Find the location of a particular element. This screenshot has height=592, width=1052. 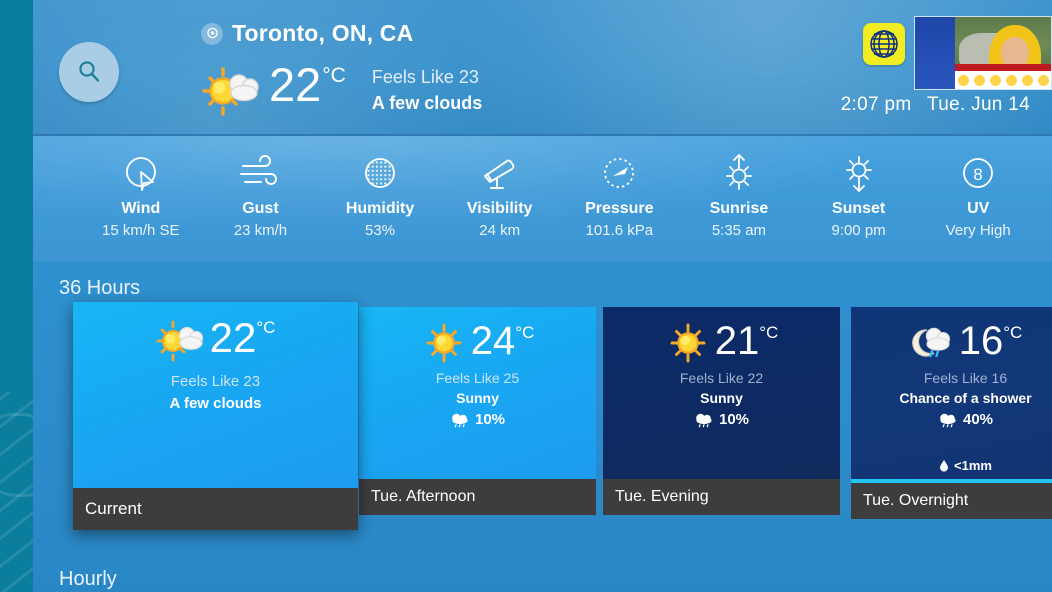

card-temperature: 16 is located at coordinates (981, 341).